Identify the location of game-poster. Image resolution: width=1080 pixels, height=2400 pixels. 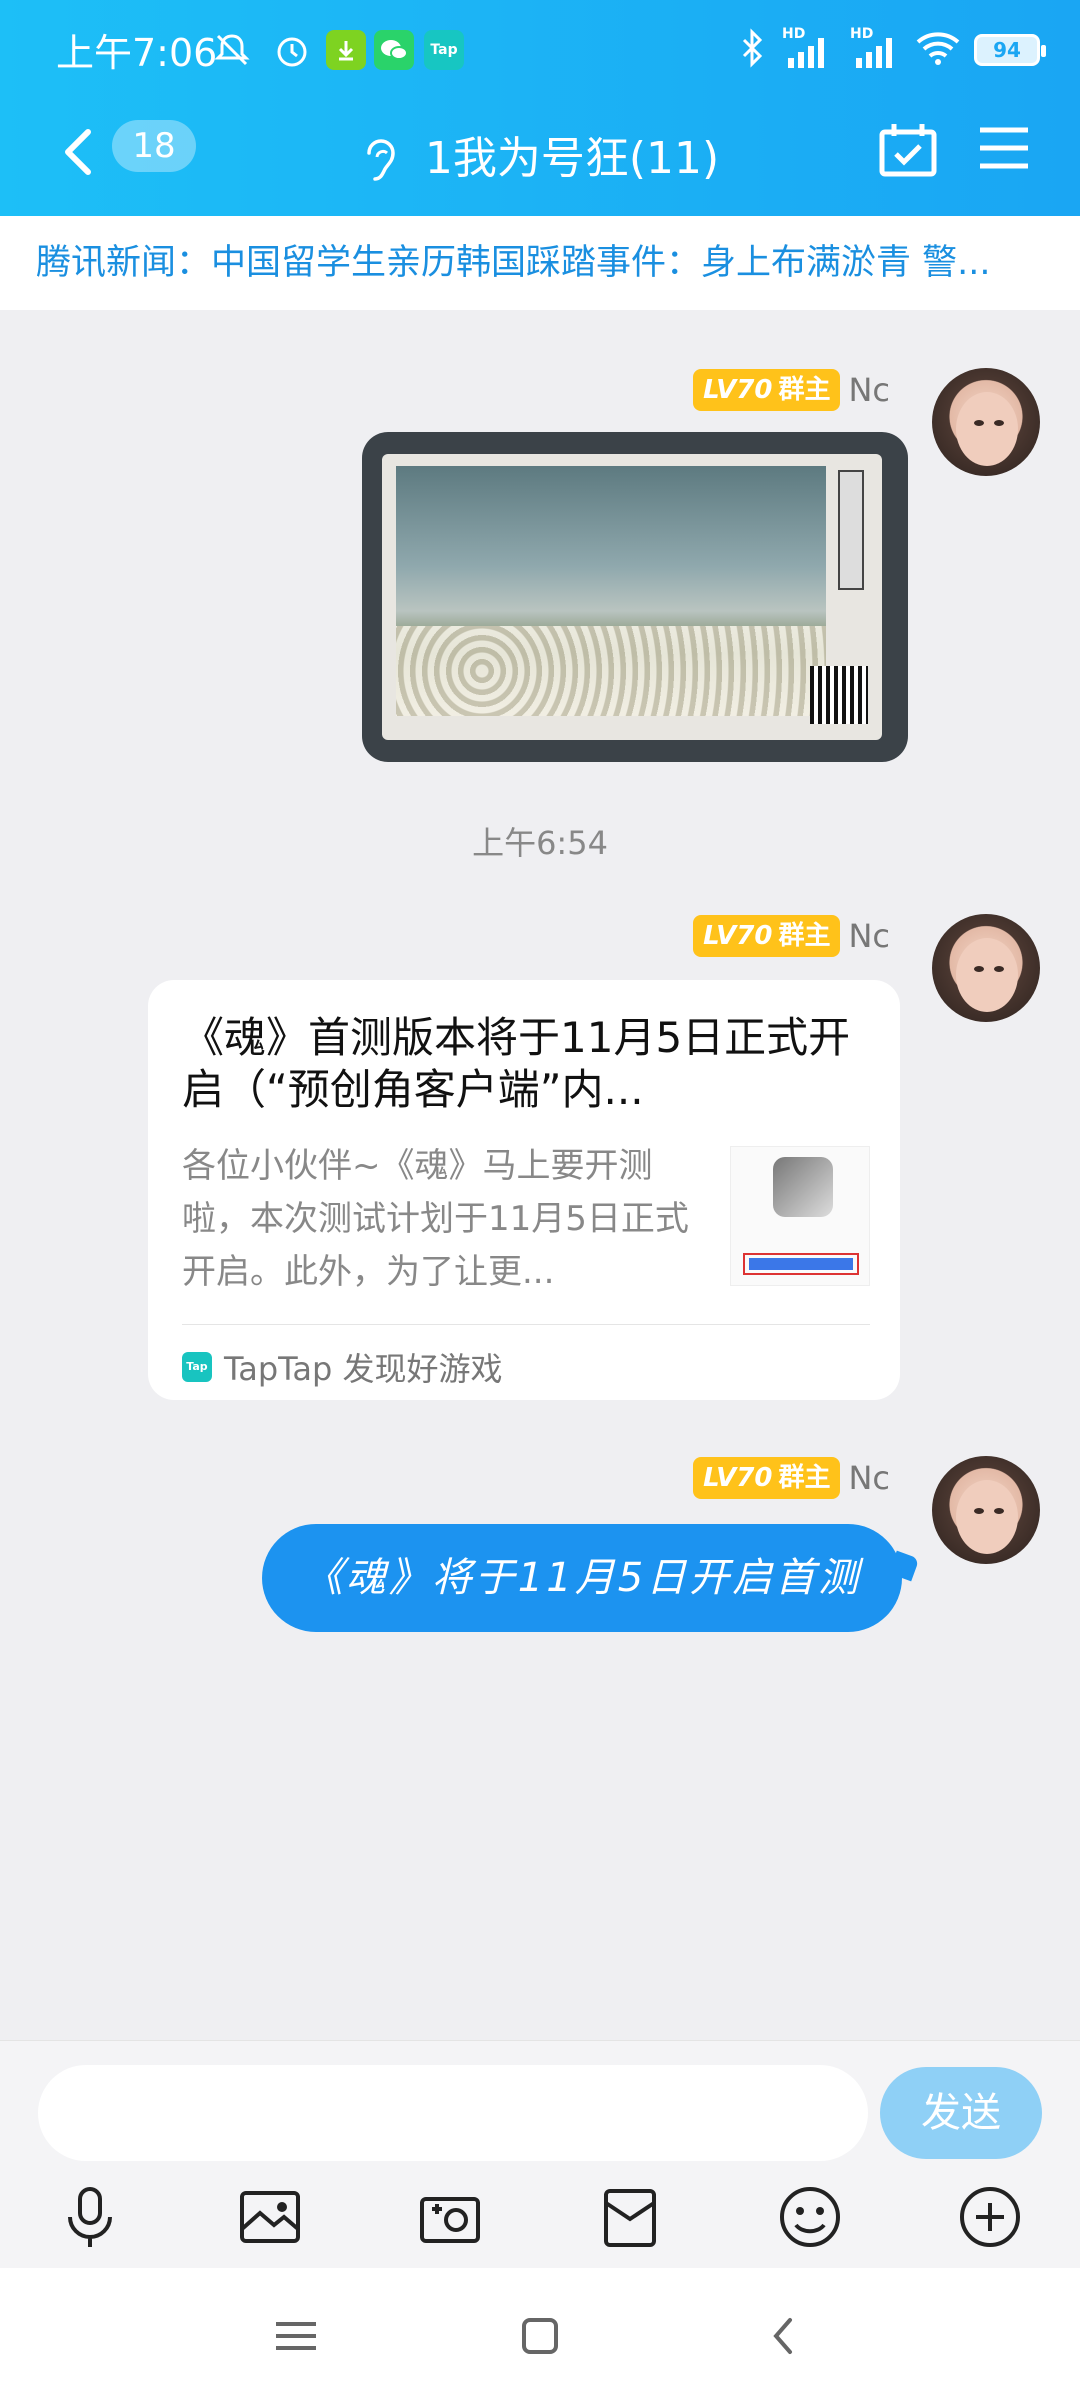
(632, 597).